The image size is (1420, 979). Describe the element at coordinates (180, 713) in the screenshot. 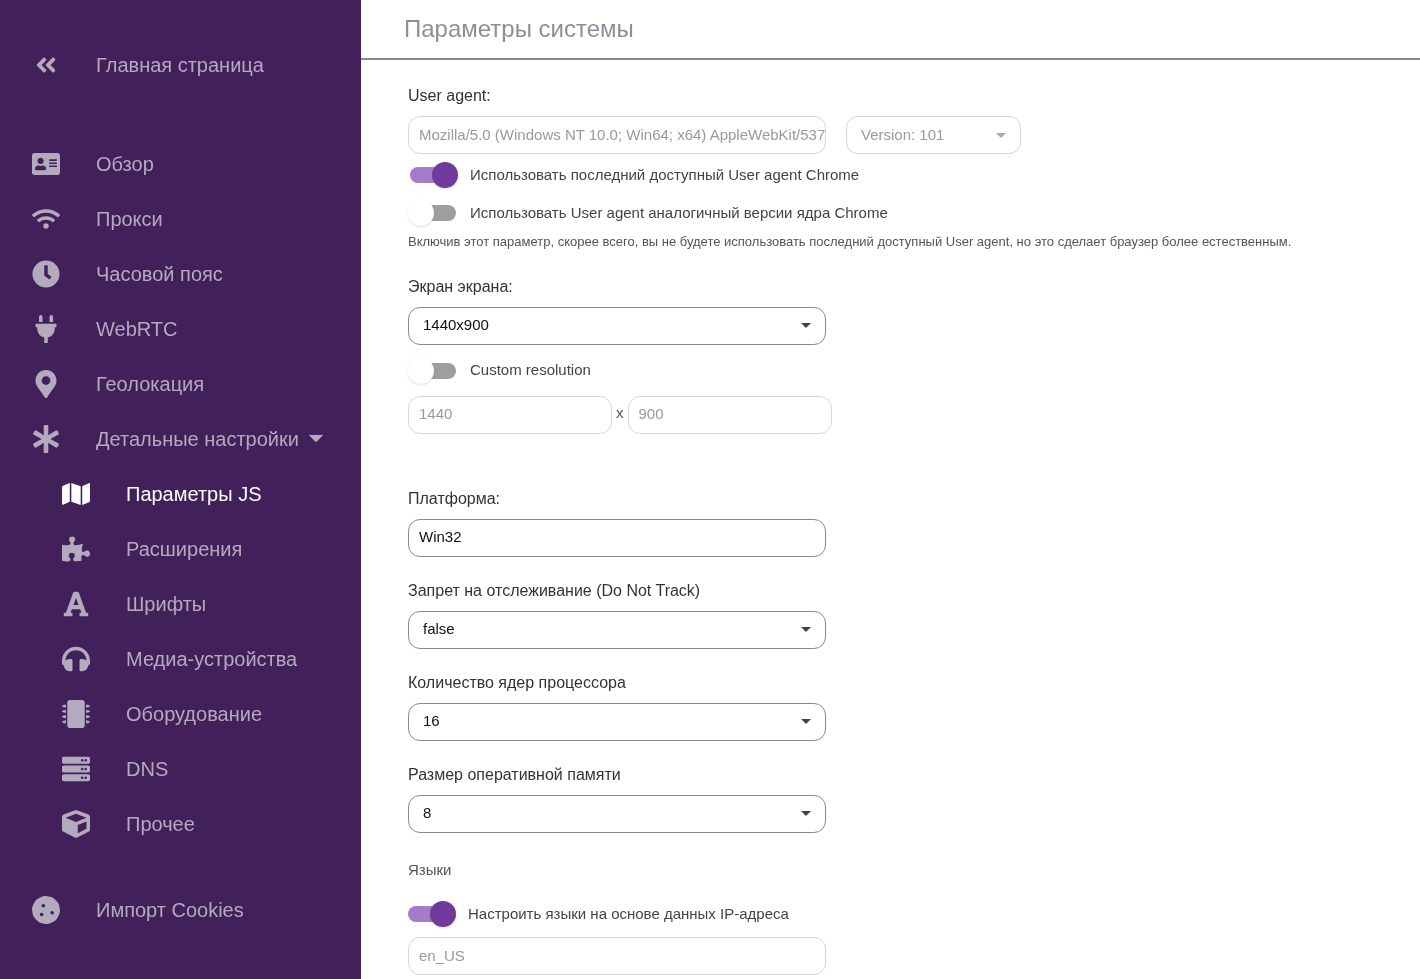

I see `sidebar-item: Оборудование` at that location.